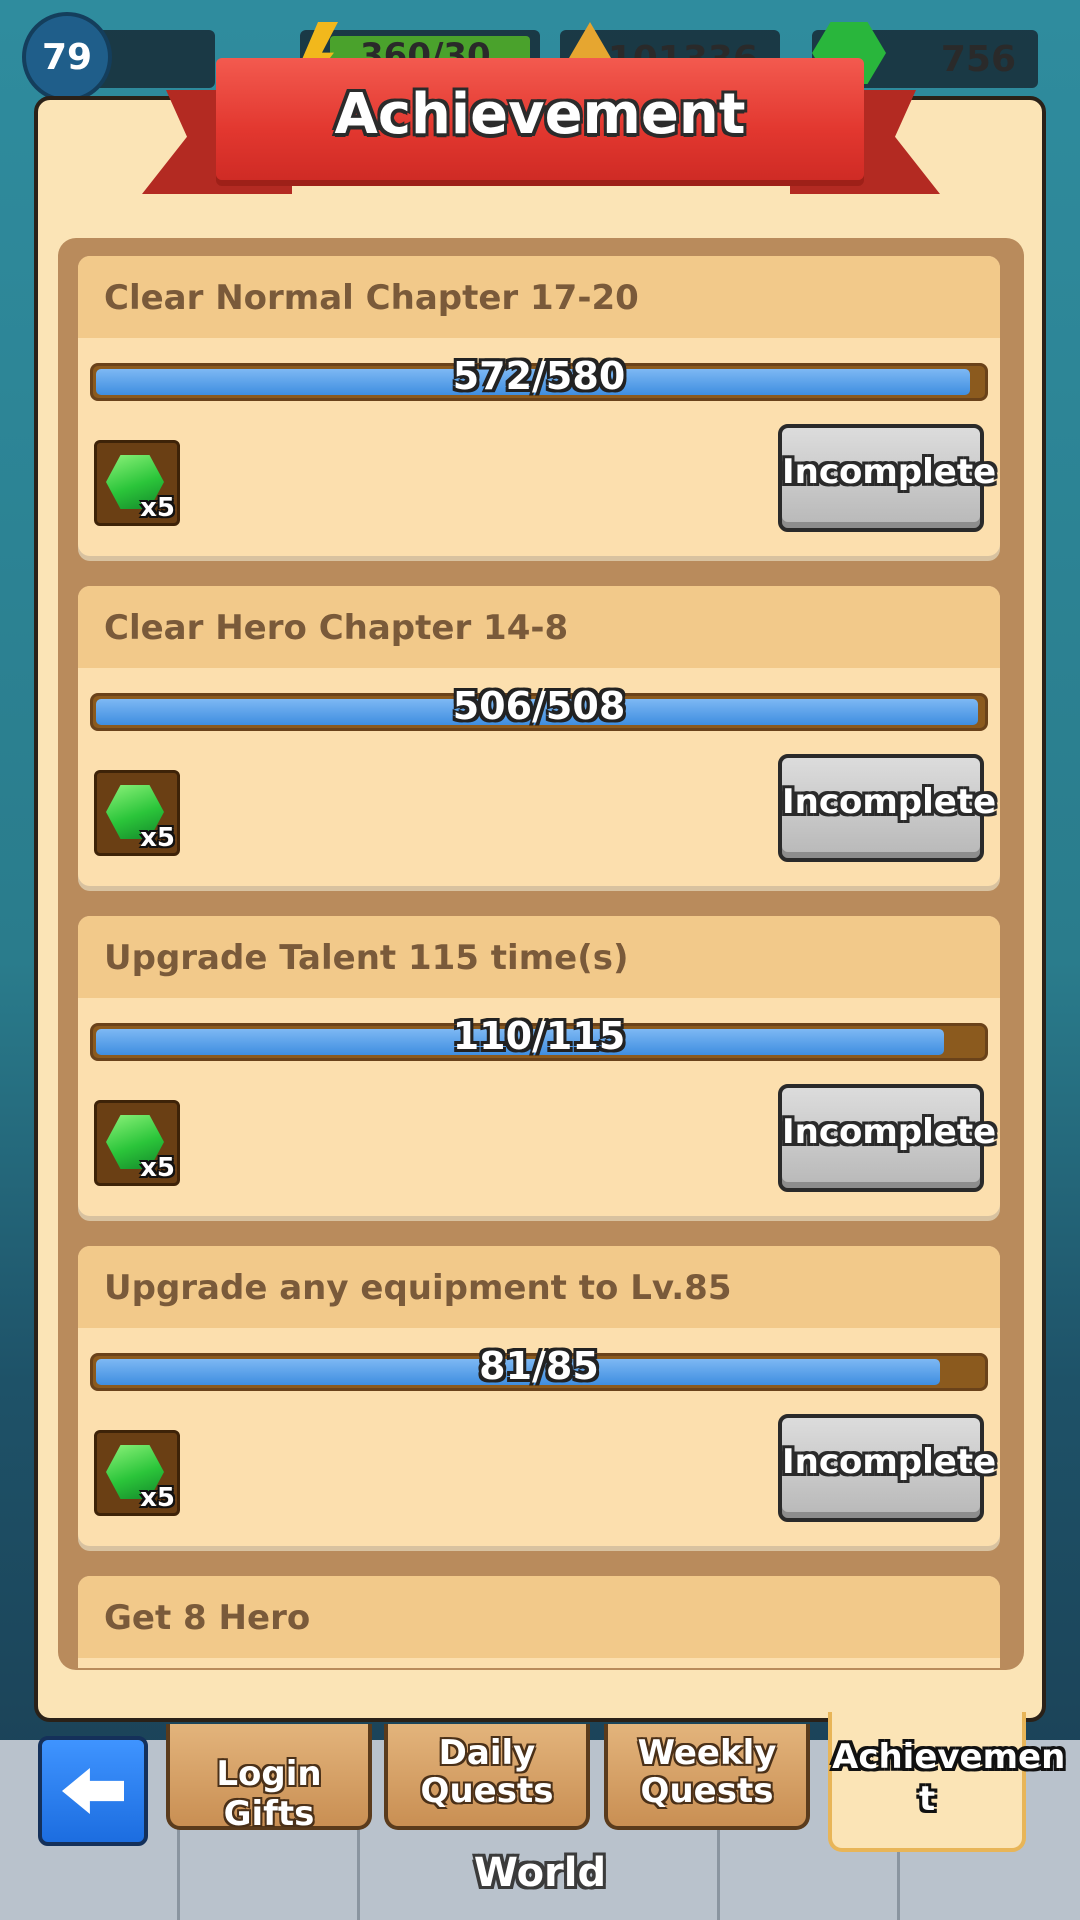 The height and width of the screenshot is (1920, 1080). Describe the element at coordinates (707, 1772) in the screenshot. I see `tab-label: Weekly Quests` at that location.